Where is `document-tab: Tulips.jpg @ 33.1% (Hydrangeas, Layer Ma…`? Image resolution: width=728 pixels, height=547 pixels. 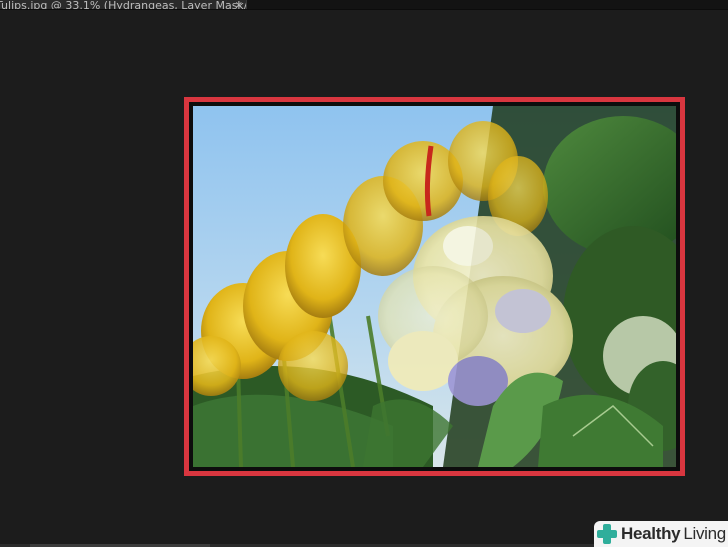 document-tab: Tulips.jpg @ 33.1% (Hydrangeas, Layer Ma… is located at coordinates (123, 4).